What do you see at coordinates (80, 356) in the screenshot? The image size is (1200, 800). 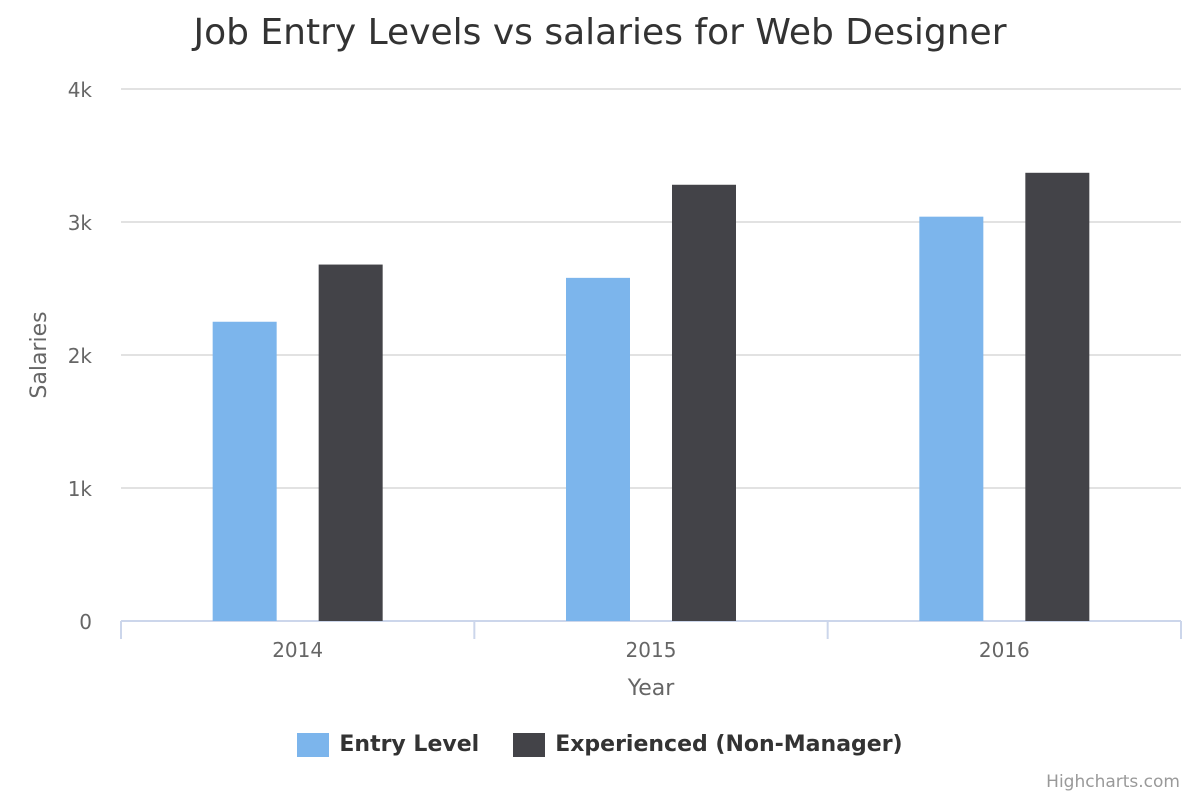 I see `y-tick-label: 2k` at bounding box center [80, 356].